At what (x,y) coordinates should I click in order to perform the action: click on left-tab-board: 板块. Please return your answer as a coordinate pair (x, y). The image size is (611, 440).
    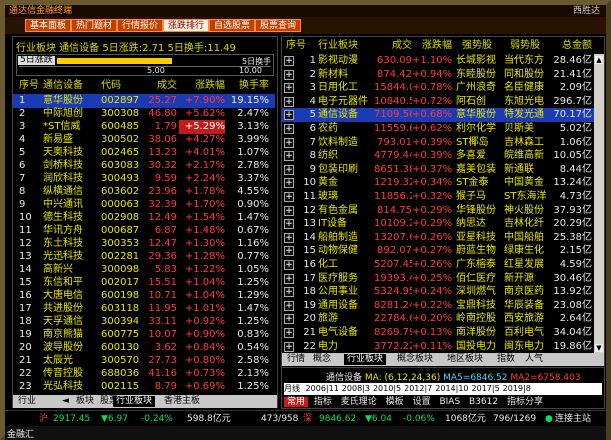
    Looking at the image, I should click on (85, 401).